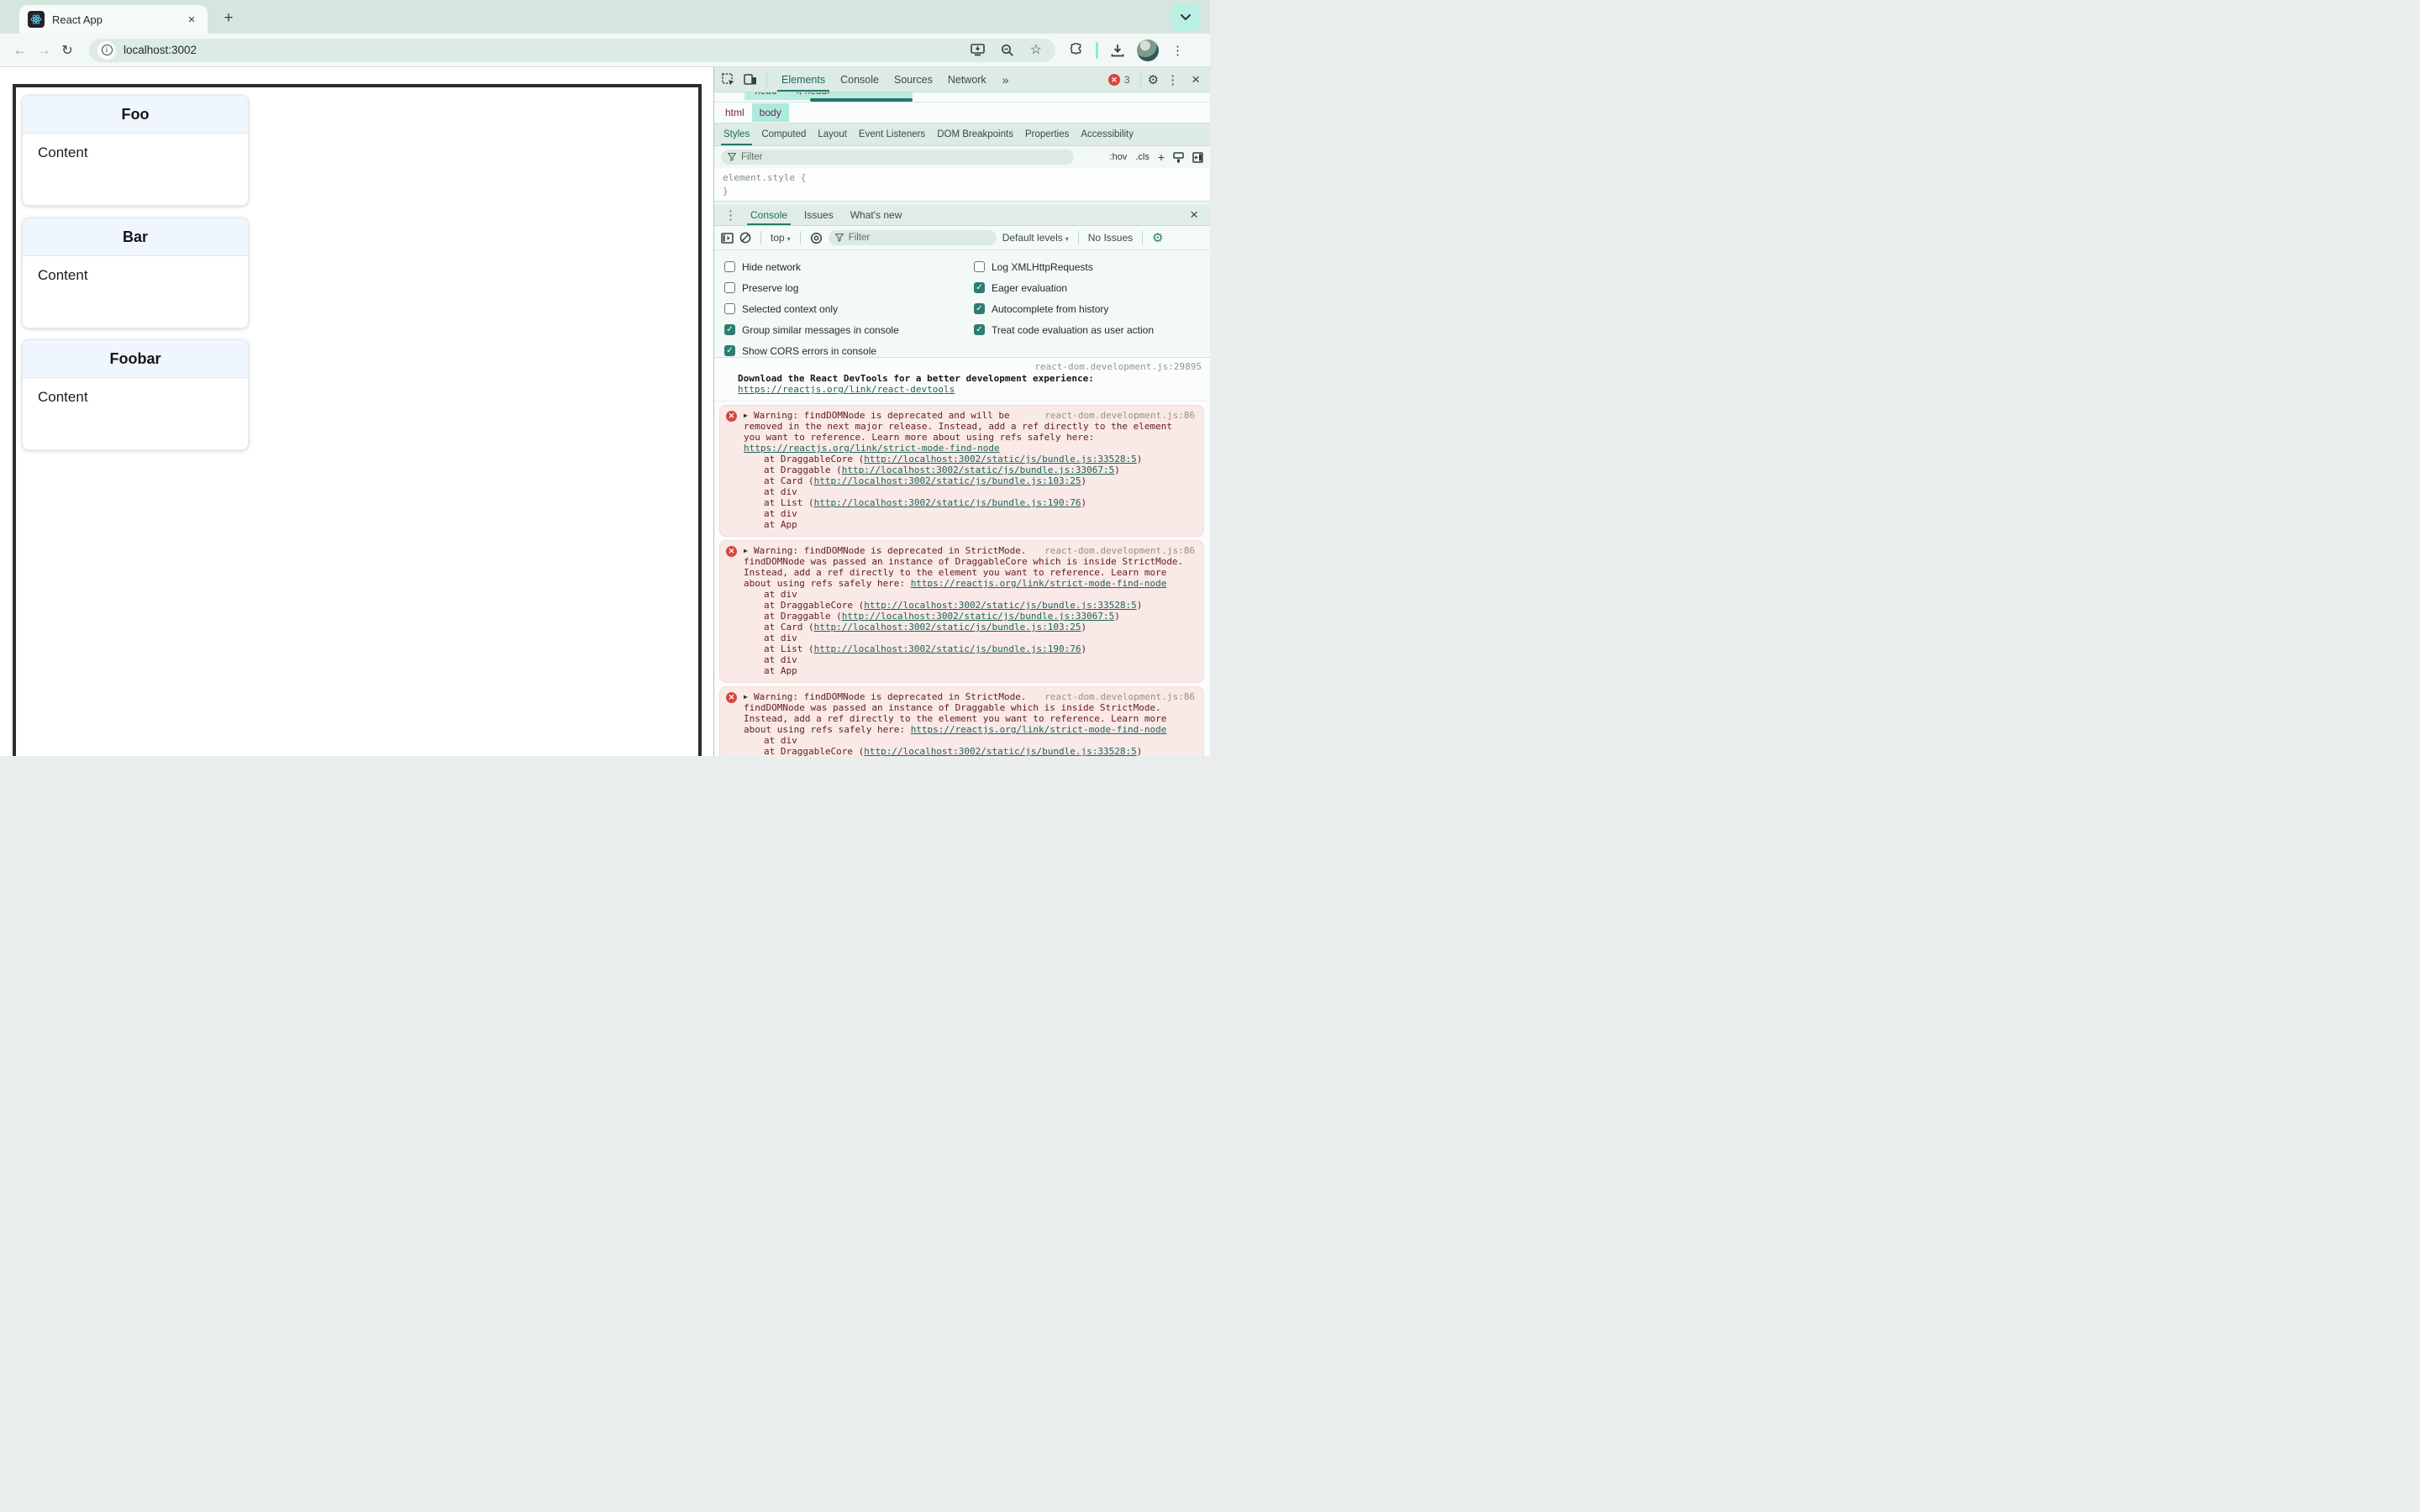 Image resolution: width=2420 pixels, height=1512 pixels. Describe the element at coordinates (135, 359) in the screenshot. I see `card-header: Foobar` at that location.